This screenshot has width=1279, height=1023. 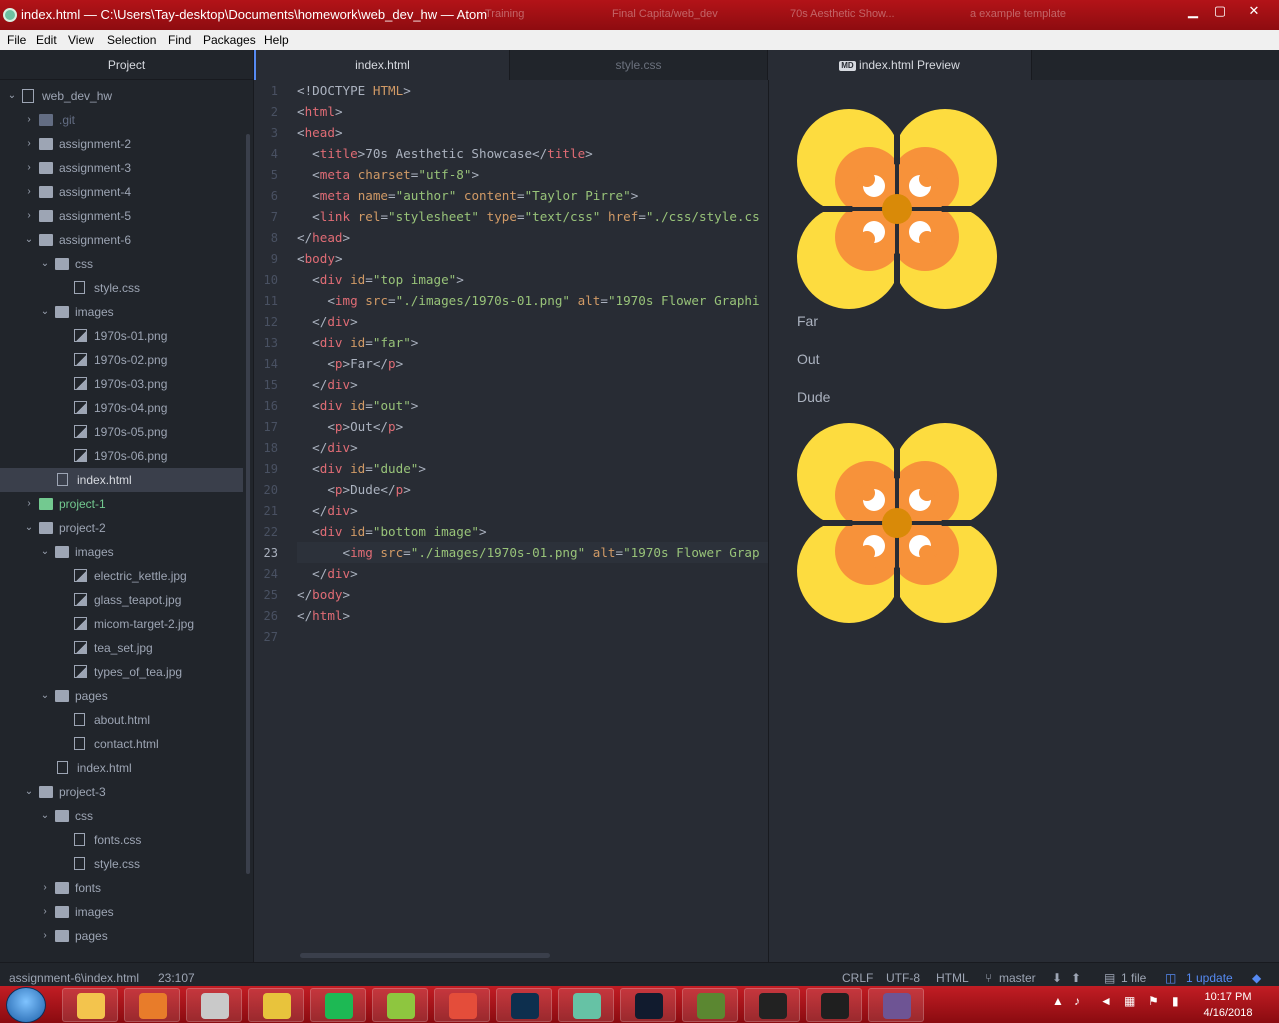 I want to click on tree-item: 1970s-03.png, so click(x=121, y=384).